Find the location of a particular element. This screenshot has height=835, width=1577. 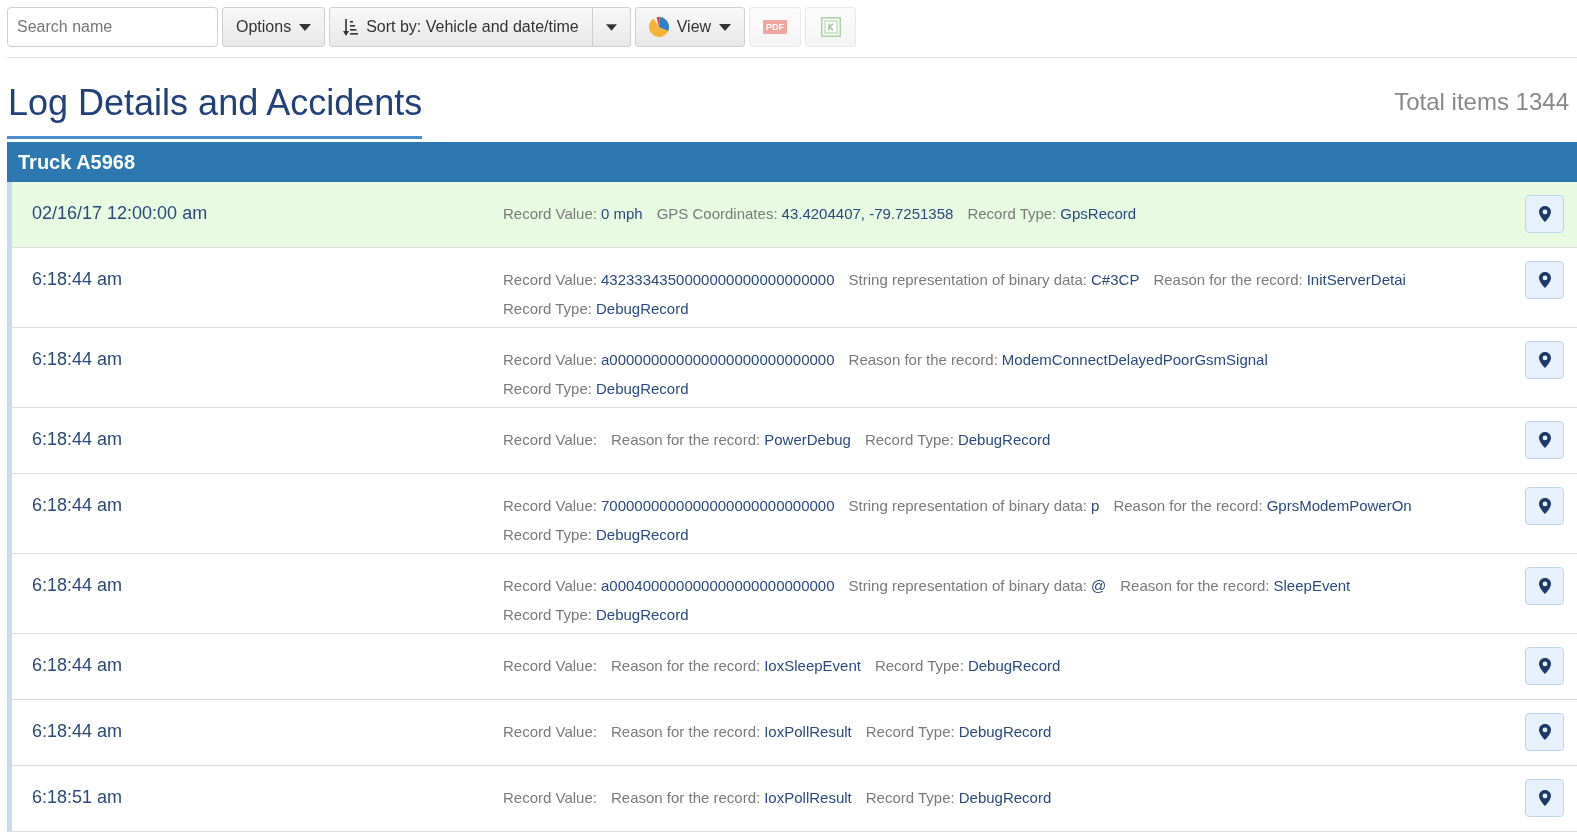

search-field: Search name is located at coordinates (112, 27).